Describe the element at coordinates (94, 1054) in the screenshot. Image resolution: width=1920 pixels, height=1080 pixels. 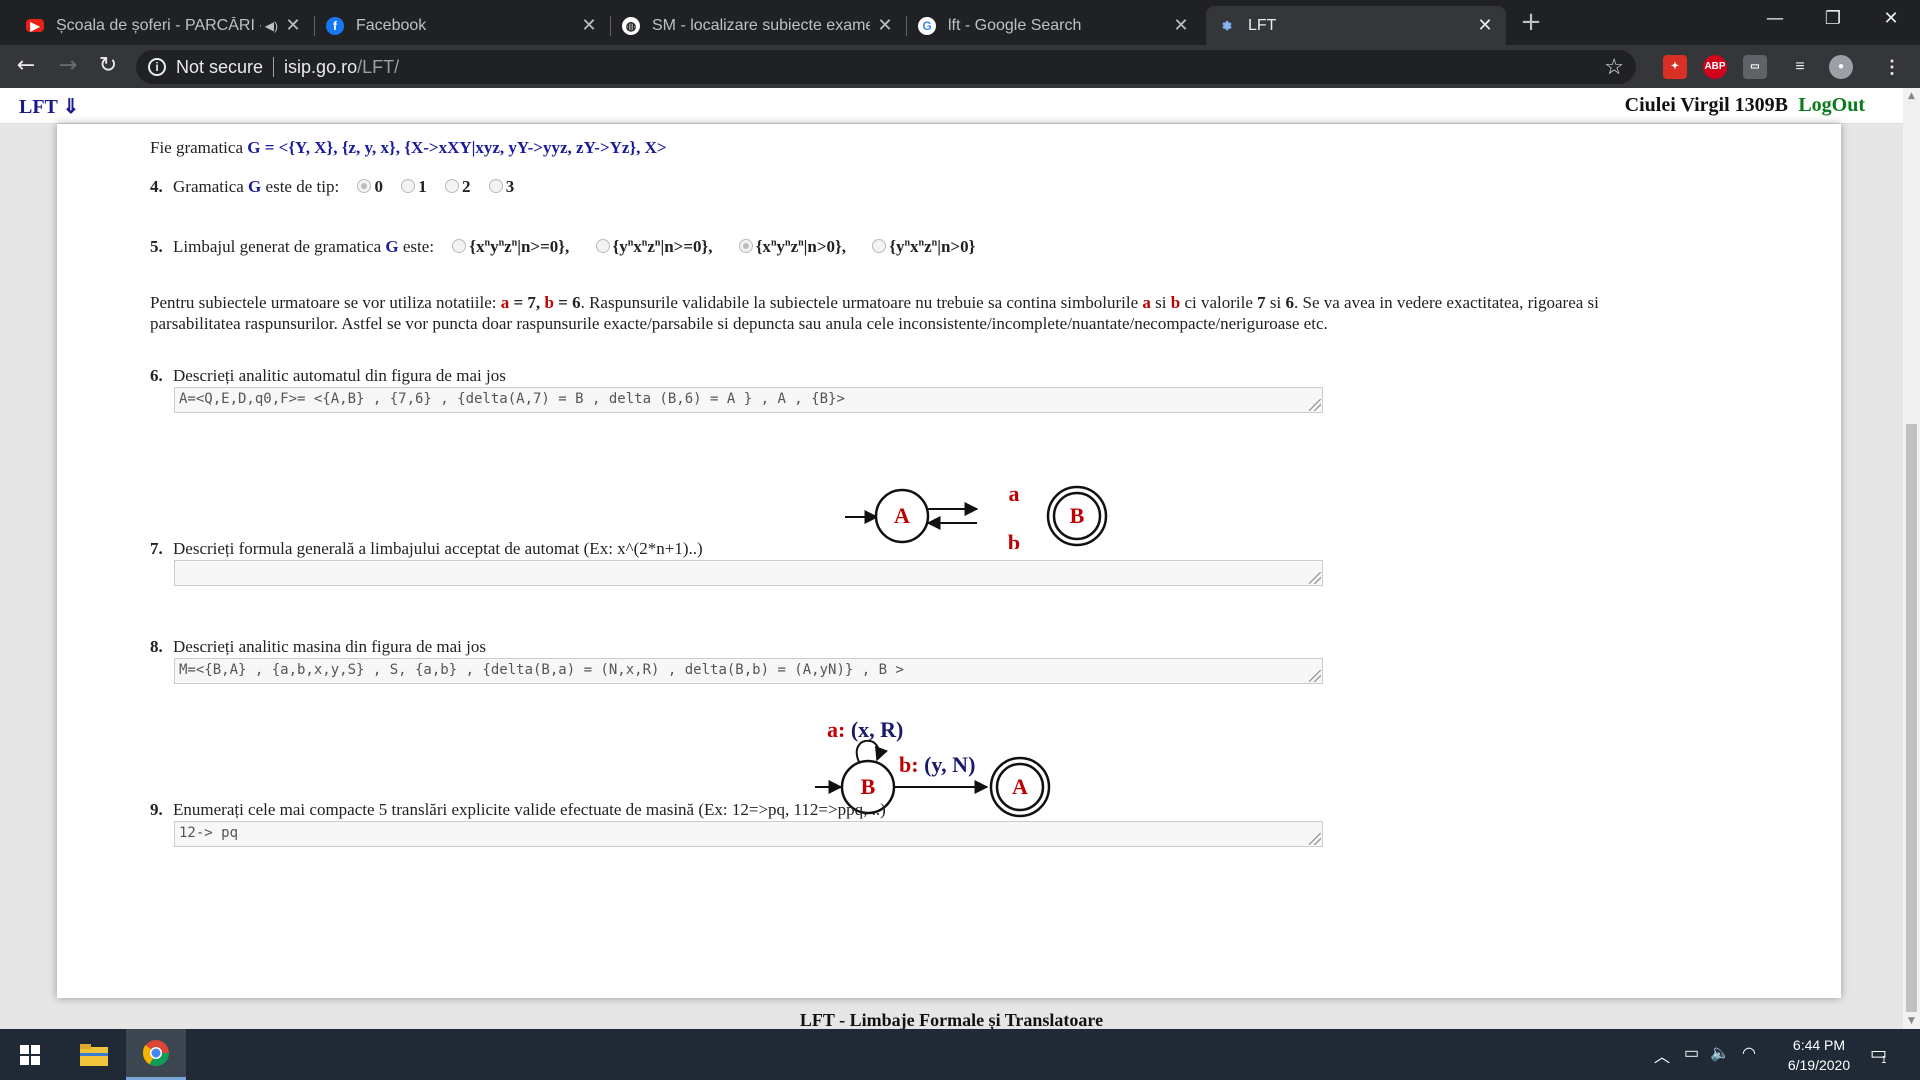
I see `file-explorer-button` at that location.